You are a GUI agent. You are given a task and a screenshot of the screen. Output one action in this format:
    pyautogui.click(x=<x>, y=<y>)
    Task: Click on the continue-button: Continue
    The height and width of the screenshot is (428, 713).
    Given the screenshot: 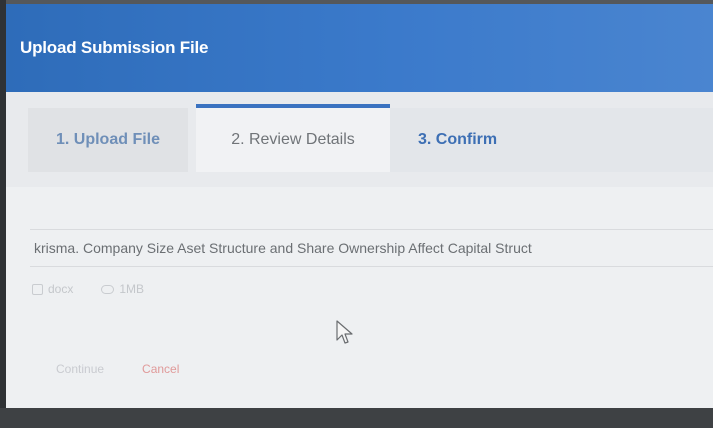 What is the action you would take?
    pyautogui.click(x=80, y=369)
    